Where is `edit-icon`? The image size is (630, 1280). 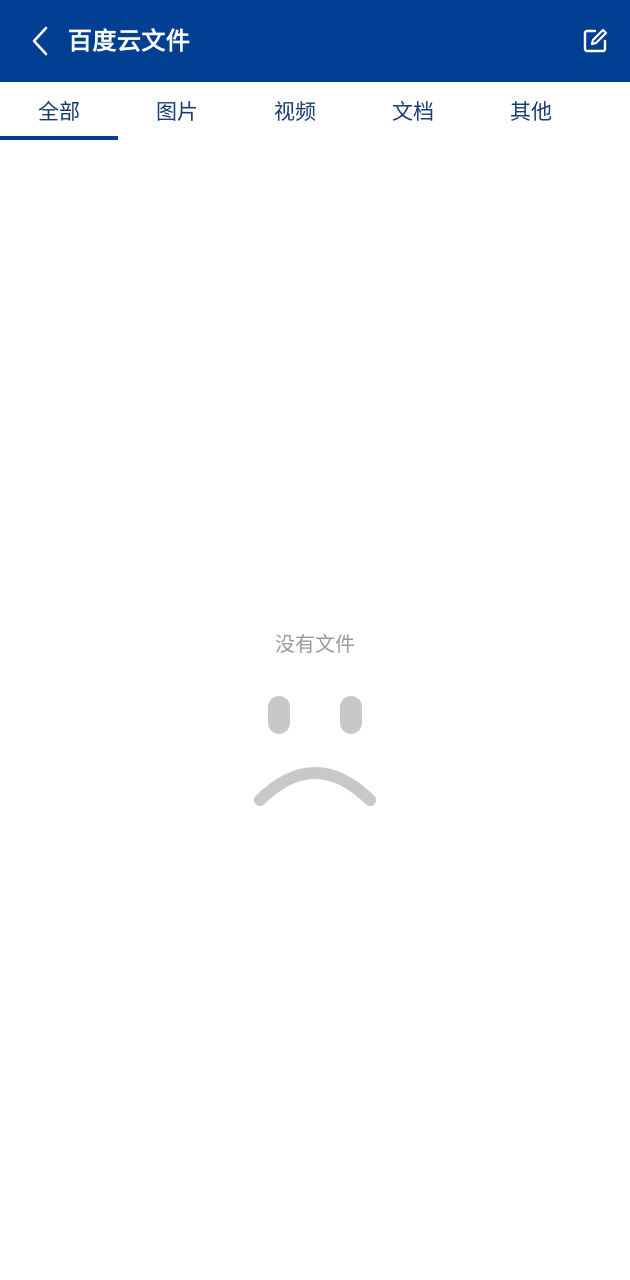
edit-icon is located at coordinates (595, 40).